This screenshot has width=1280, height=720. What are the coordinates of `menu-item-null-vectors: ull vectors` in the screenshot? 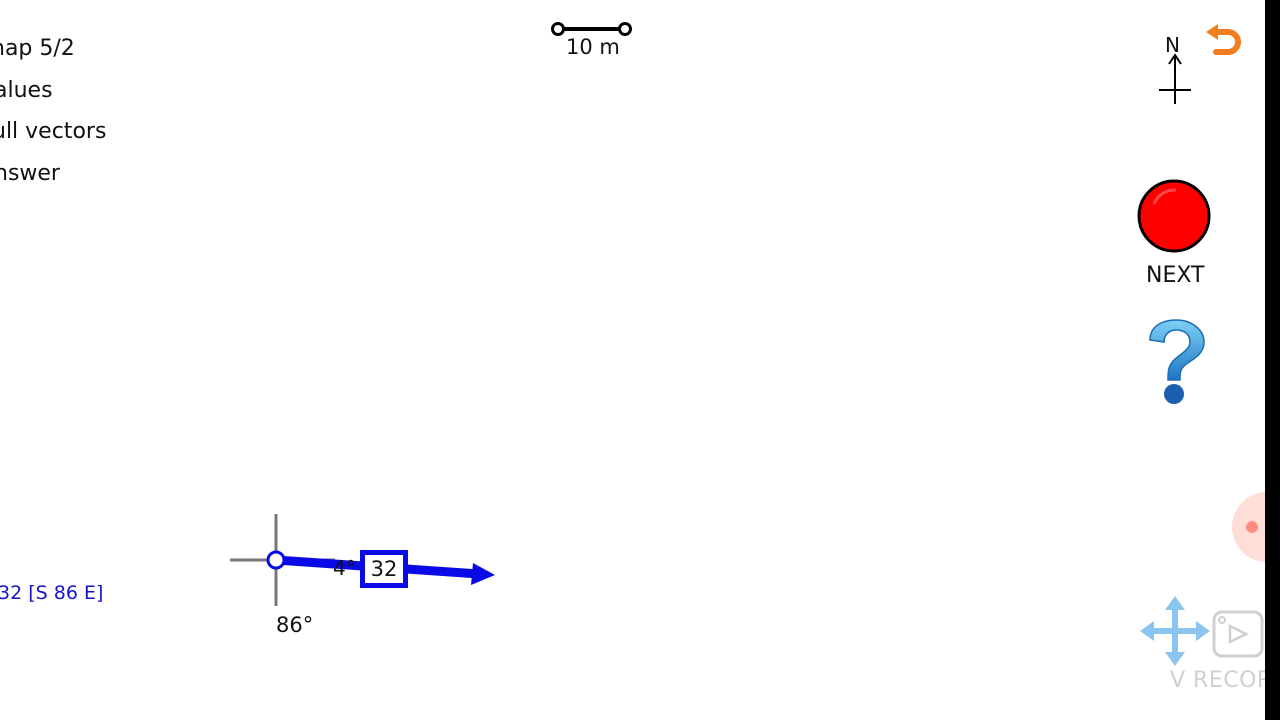 It's located at (53, 131).